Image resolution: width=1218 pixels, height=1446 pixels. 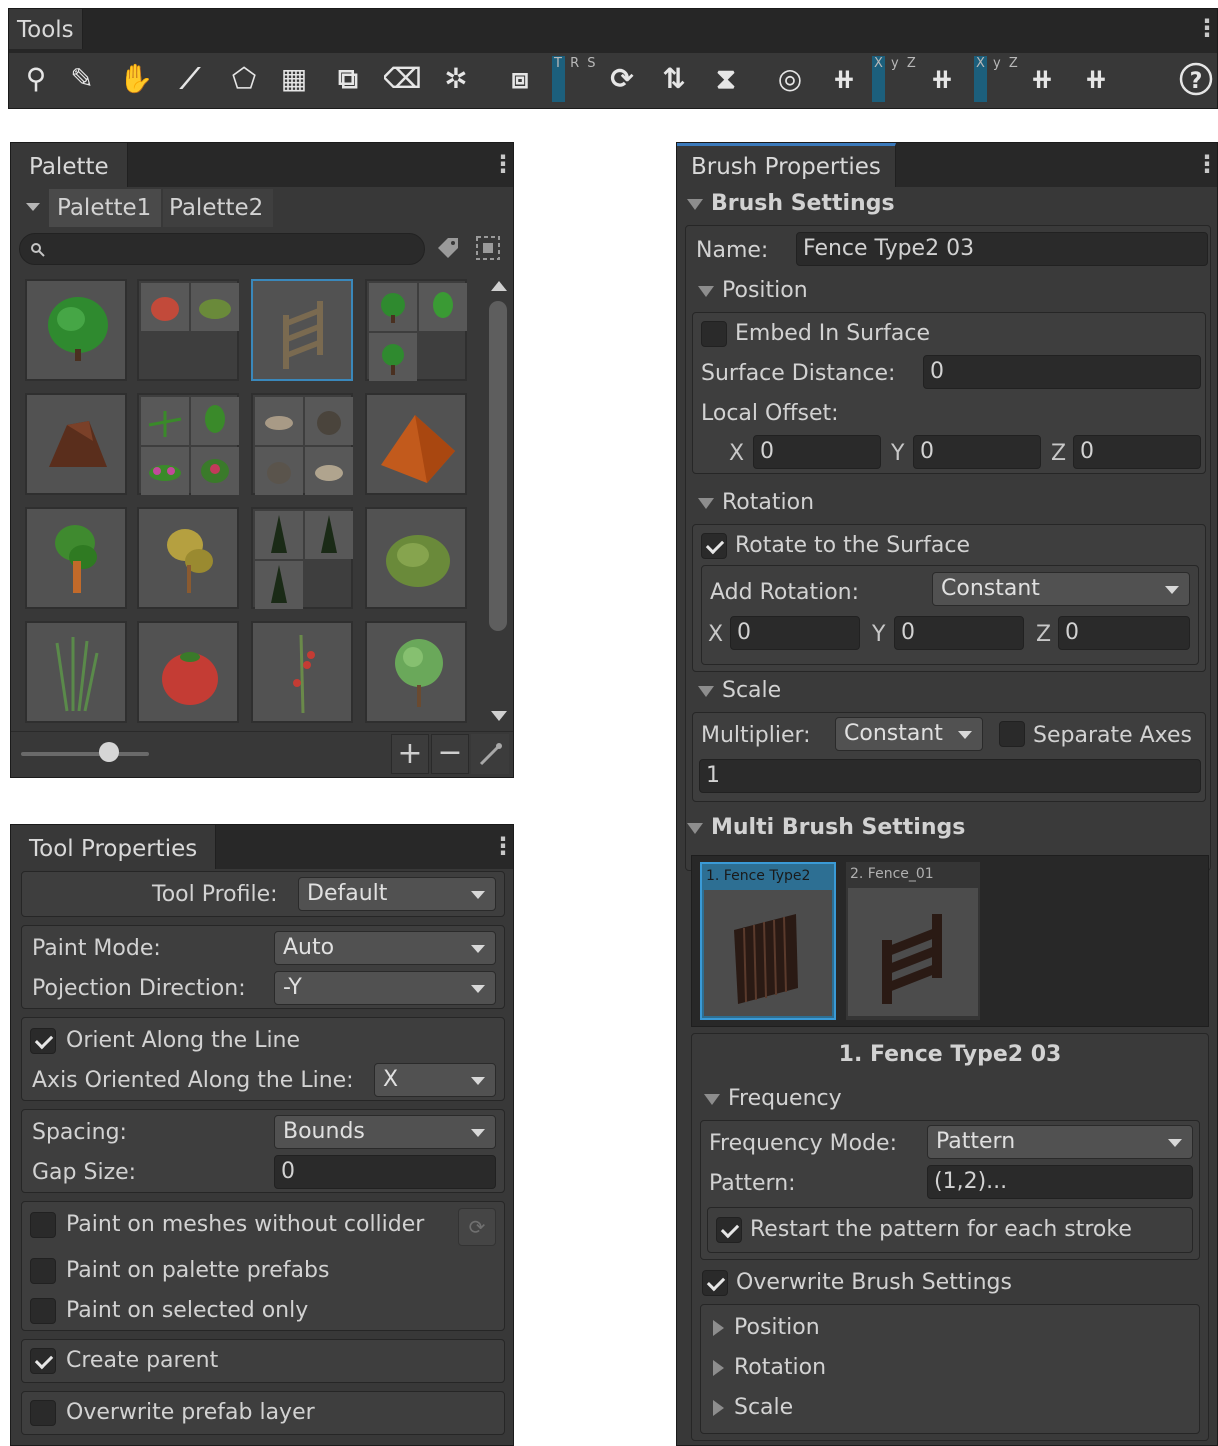 What do you see at coordinates (36, 79) in the screenshot?
I see `pin-tool-icon: ⚲` at bounding box center [36, 79].